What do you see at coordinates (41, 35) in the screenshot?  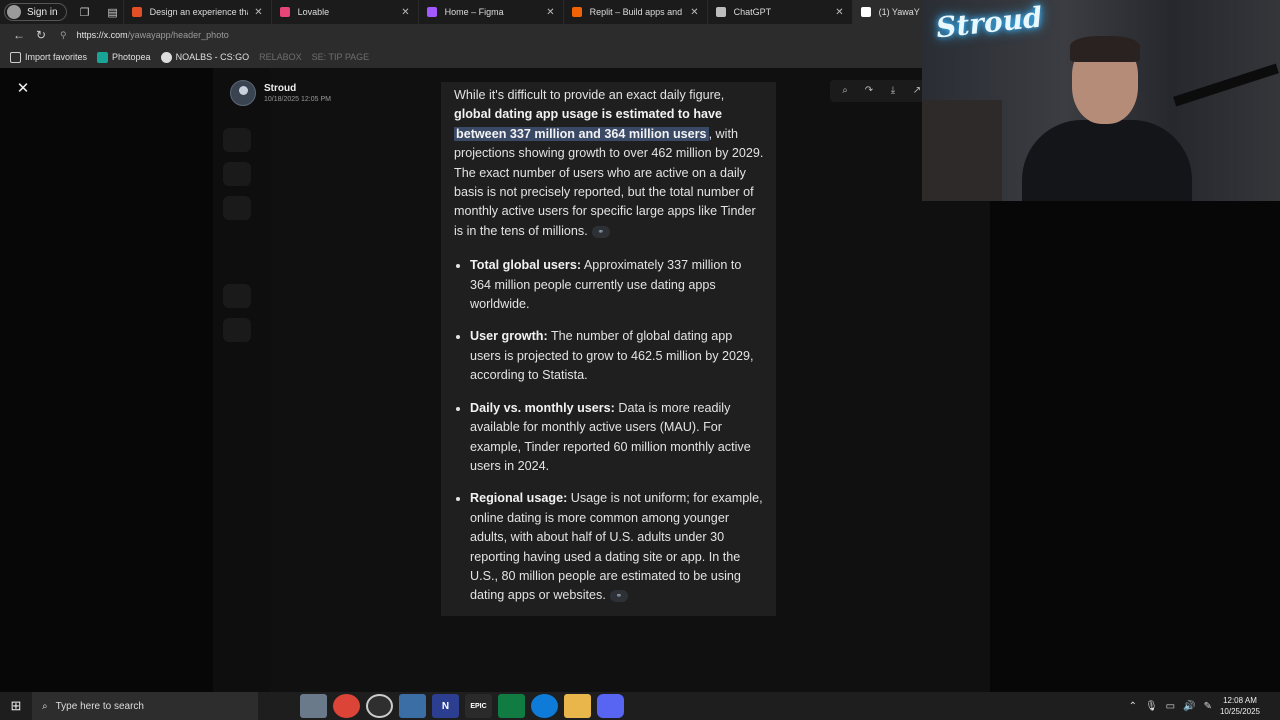 I see `reload-icon: ↻` at bounding box center [41, 35].